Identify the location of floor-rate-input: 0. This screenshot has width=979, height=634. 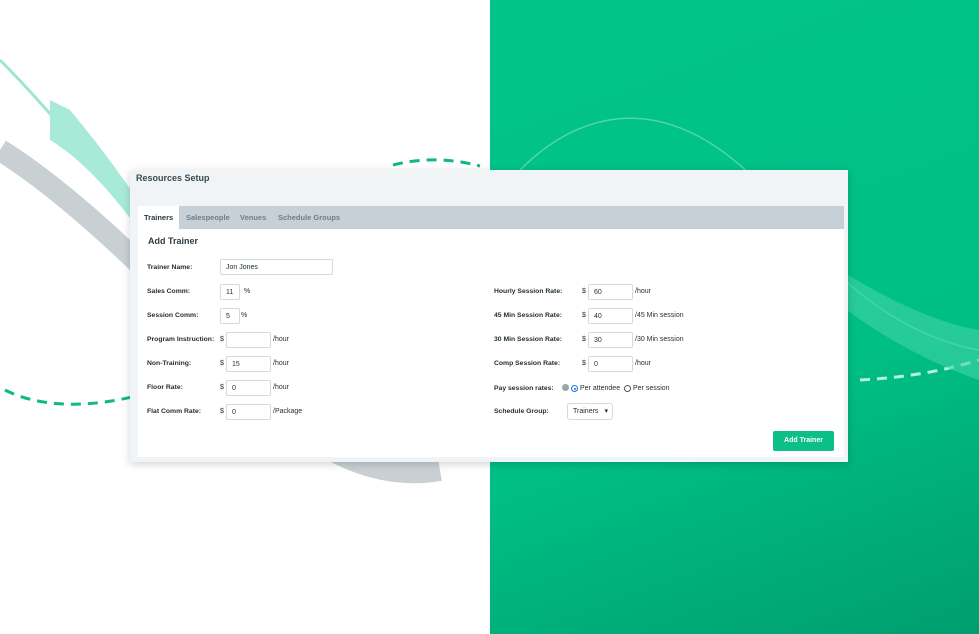
(248, 388).